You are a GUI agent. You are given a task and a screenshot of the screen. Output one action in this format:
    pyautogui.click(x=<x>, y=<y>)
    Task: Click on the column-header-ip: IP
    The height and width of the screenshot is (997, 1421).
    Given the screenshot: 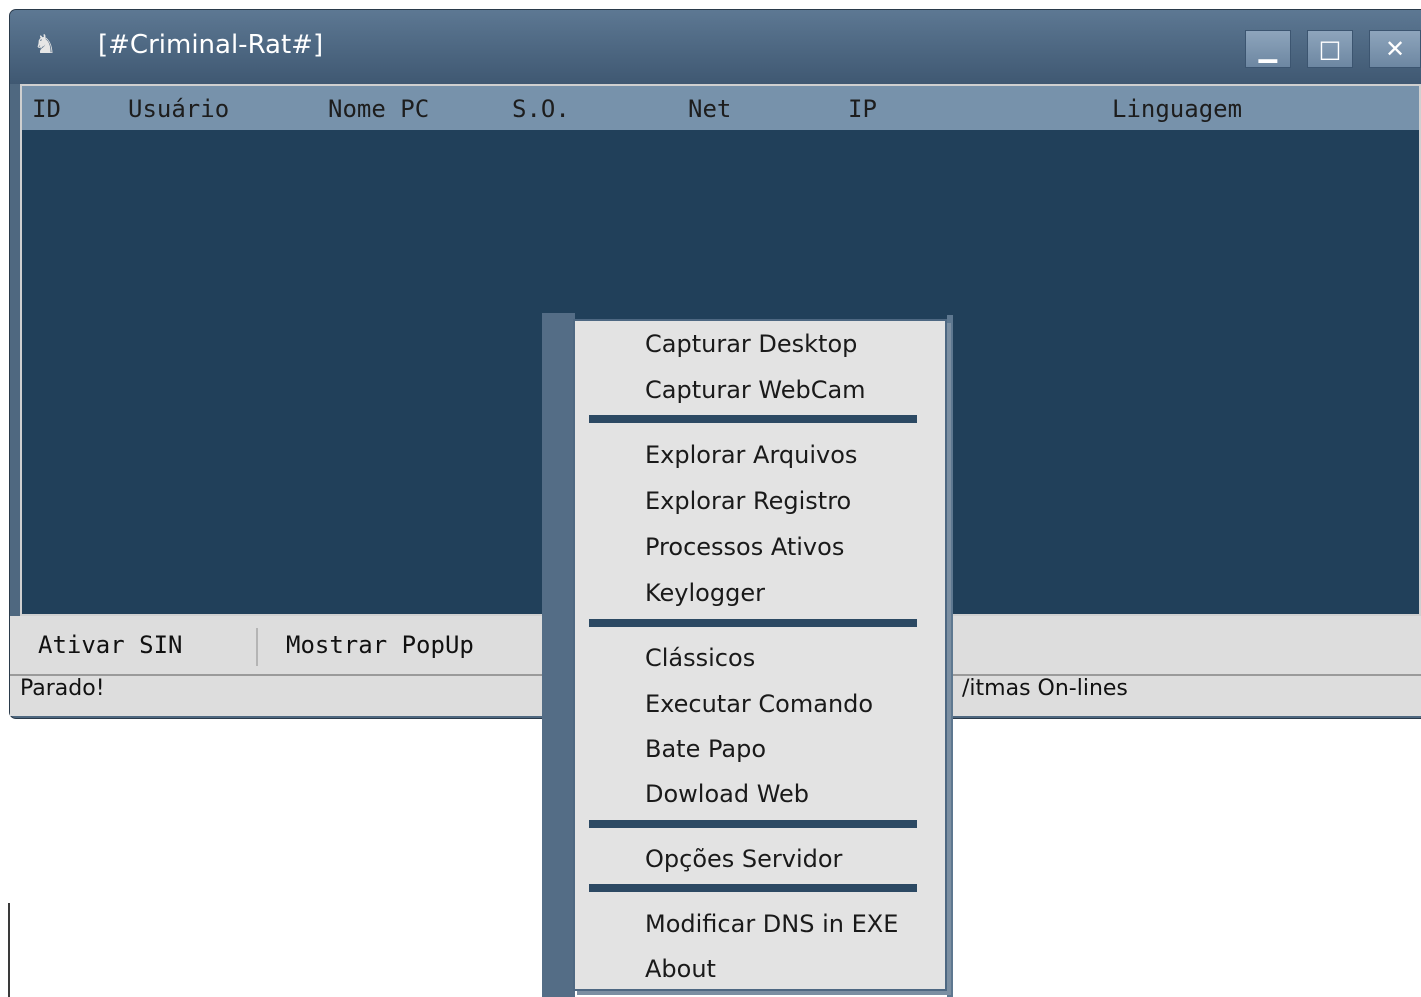 What is the action you would take?
    pyautogui.click(x=862, y=109)
    